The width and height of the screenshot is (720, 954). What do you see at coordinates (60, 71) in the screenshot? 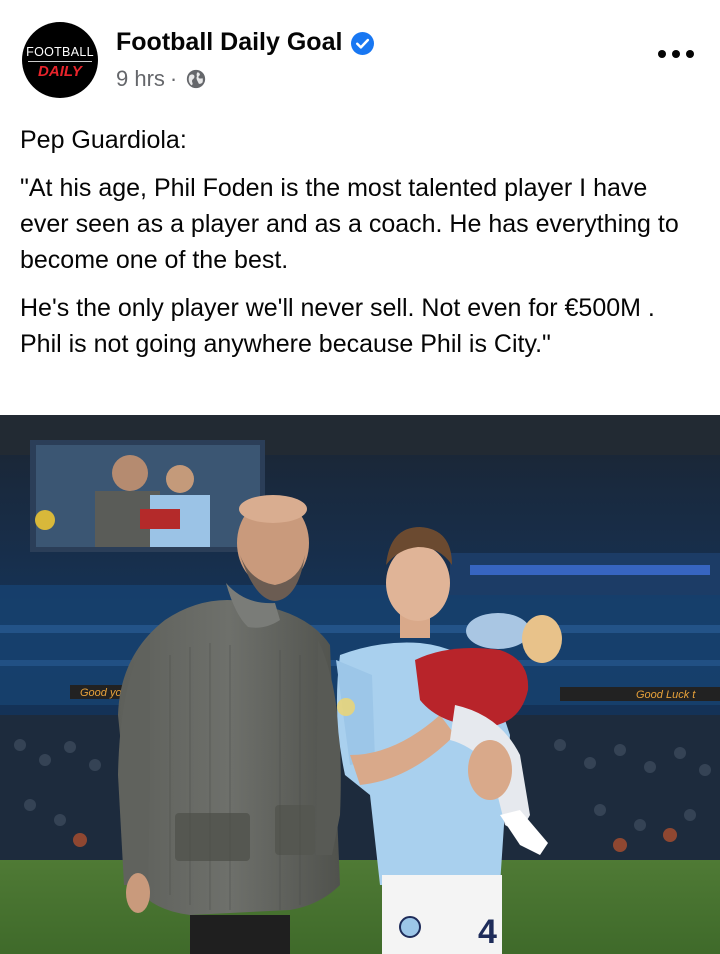
I see `avatar-logo-line2: DAILY` at bounding box center [60, 71].